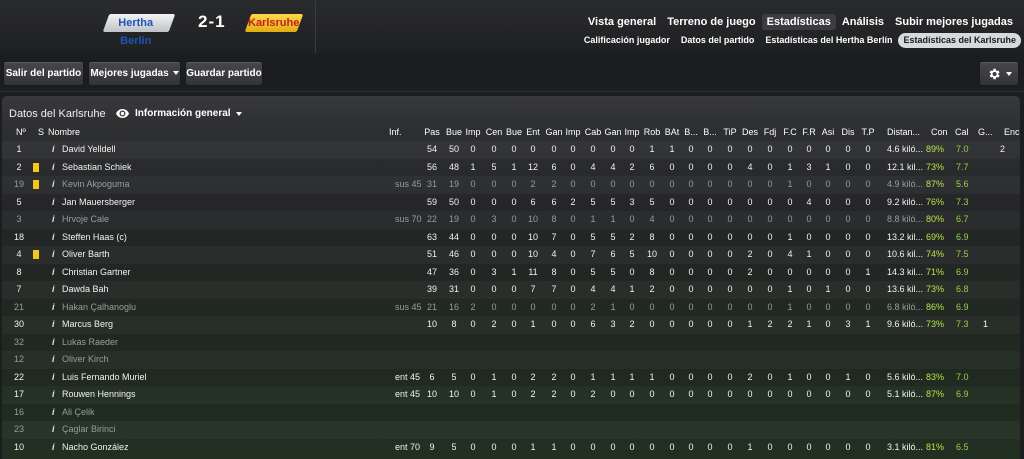 The width and height of the screenshot is (1024, 459). What do you see at coordinates (494, 132) in the screenshot?
I see `column-header: Cen` at bounding box center [494, 132].